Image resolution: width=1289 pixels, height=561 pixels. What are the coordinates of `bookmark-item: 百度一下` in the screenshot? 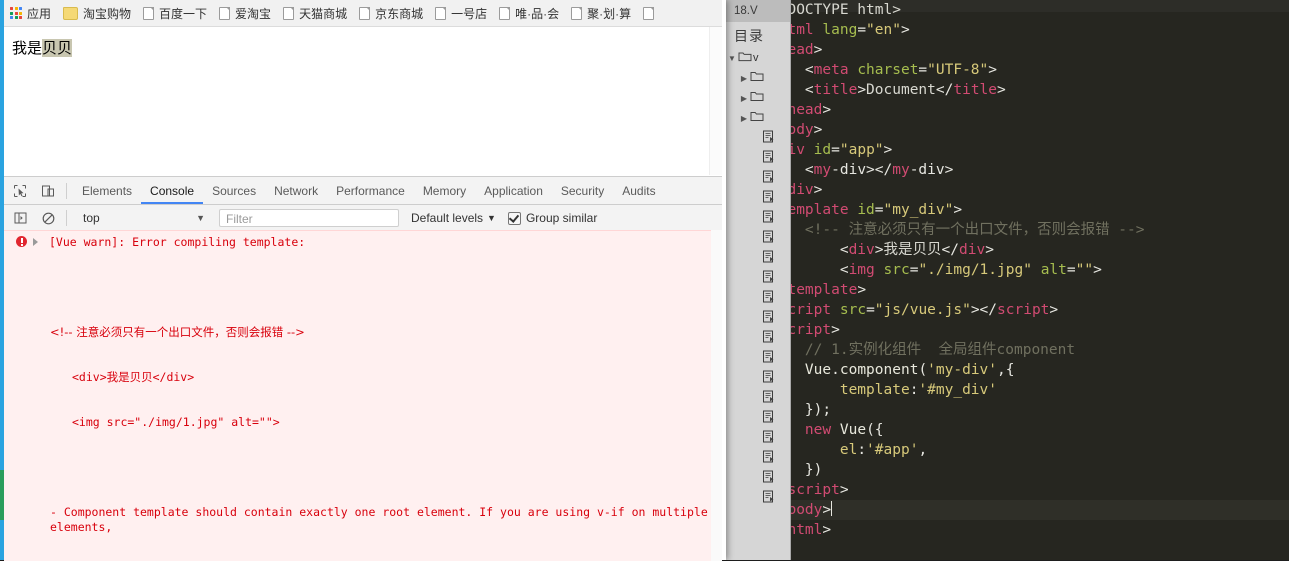 It's located at (175, 13).